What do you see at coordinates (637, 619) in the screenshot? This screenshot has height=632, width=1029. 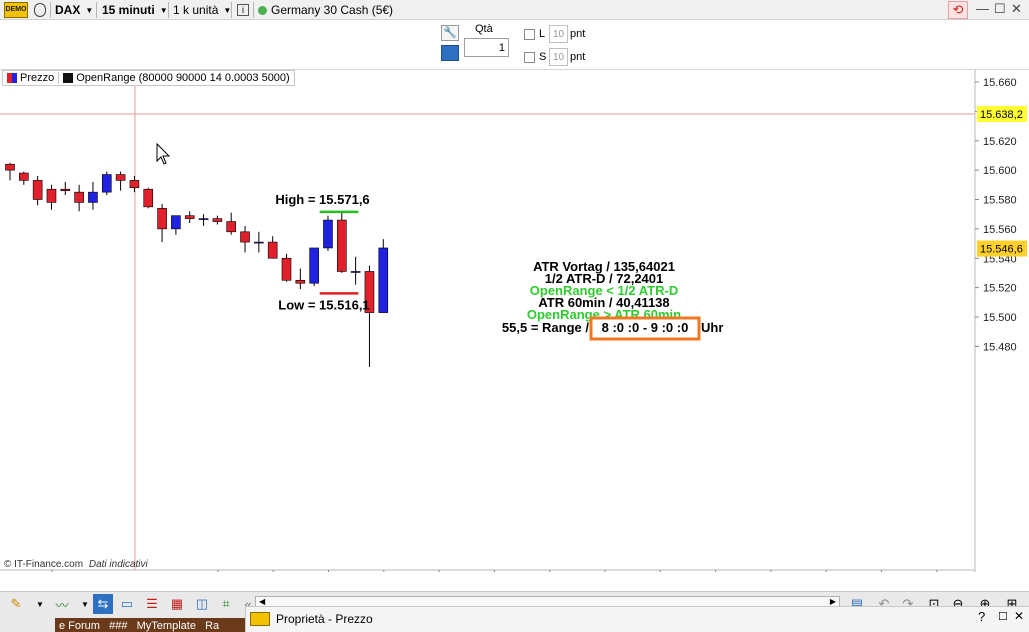 I see `properties-panel: Proprietà - Prezzo ? ☐ ✕` at bounding box center [637, 619].